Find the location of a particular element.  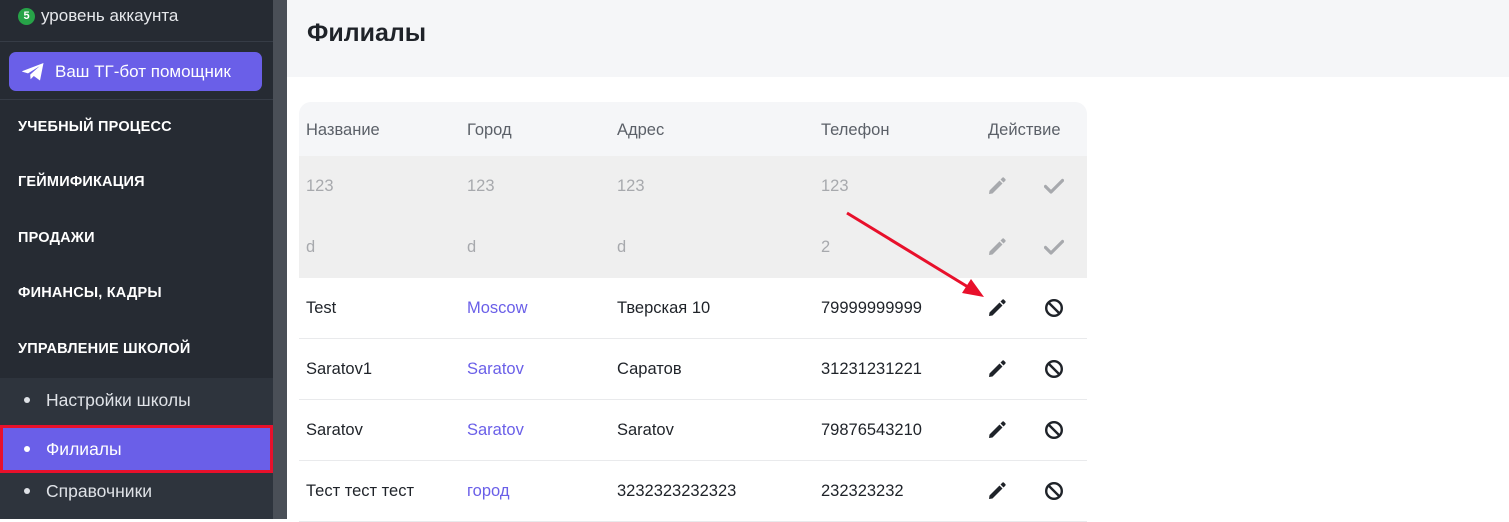

page-title: Филиалы is located at coordinates (367, 33).